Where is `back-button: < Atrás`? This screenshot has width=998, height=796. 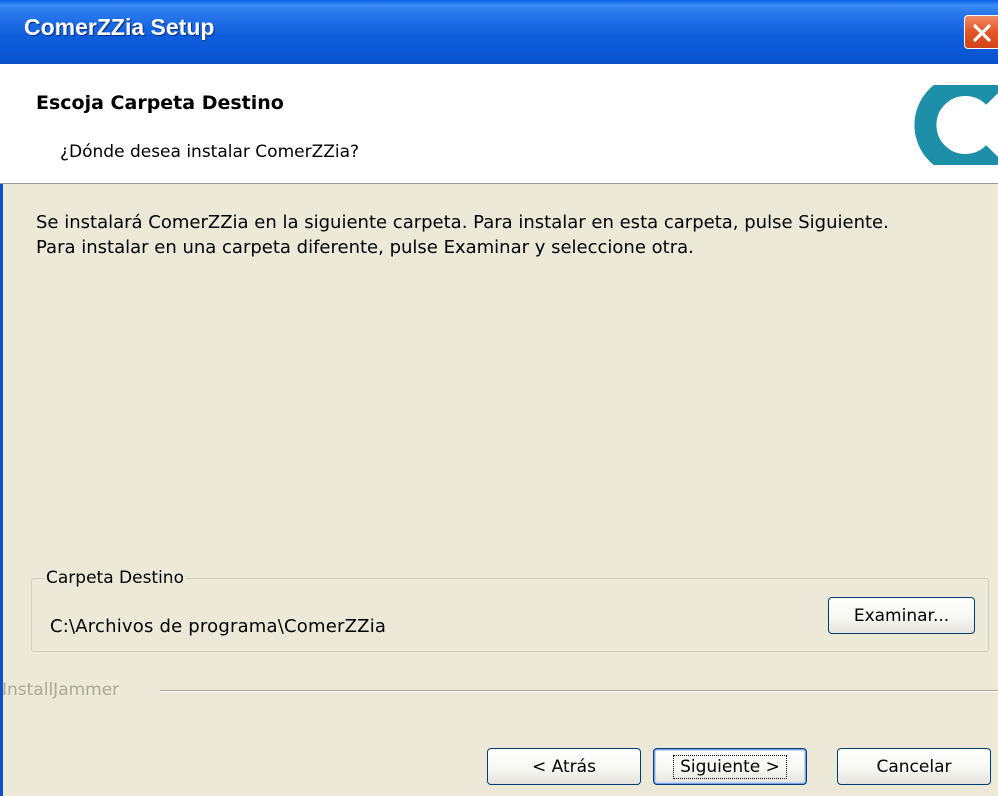 back-button: < Atrás is located at coordinates (564, 766).